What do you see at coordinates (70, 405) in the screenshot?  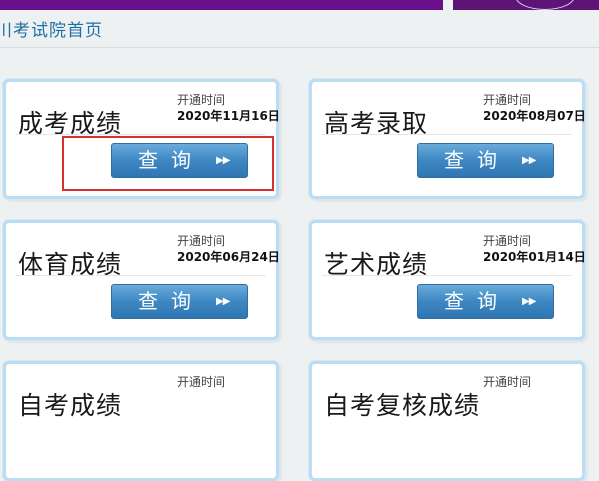 I see `card-title: 自考成绩` at bounding box center [70, 405].